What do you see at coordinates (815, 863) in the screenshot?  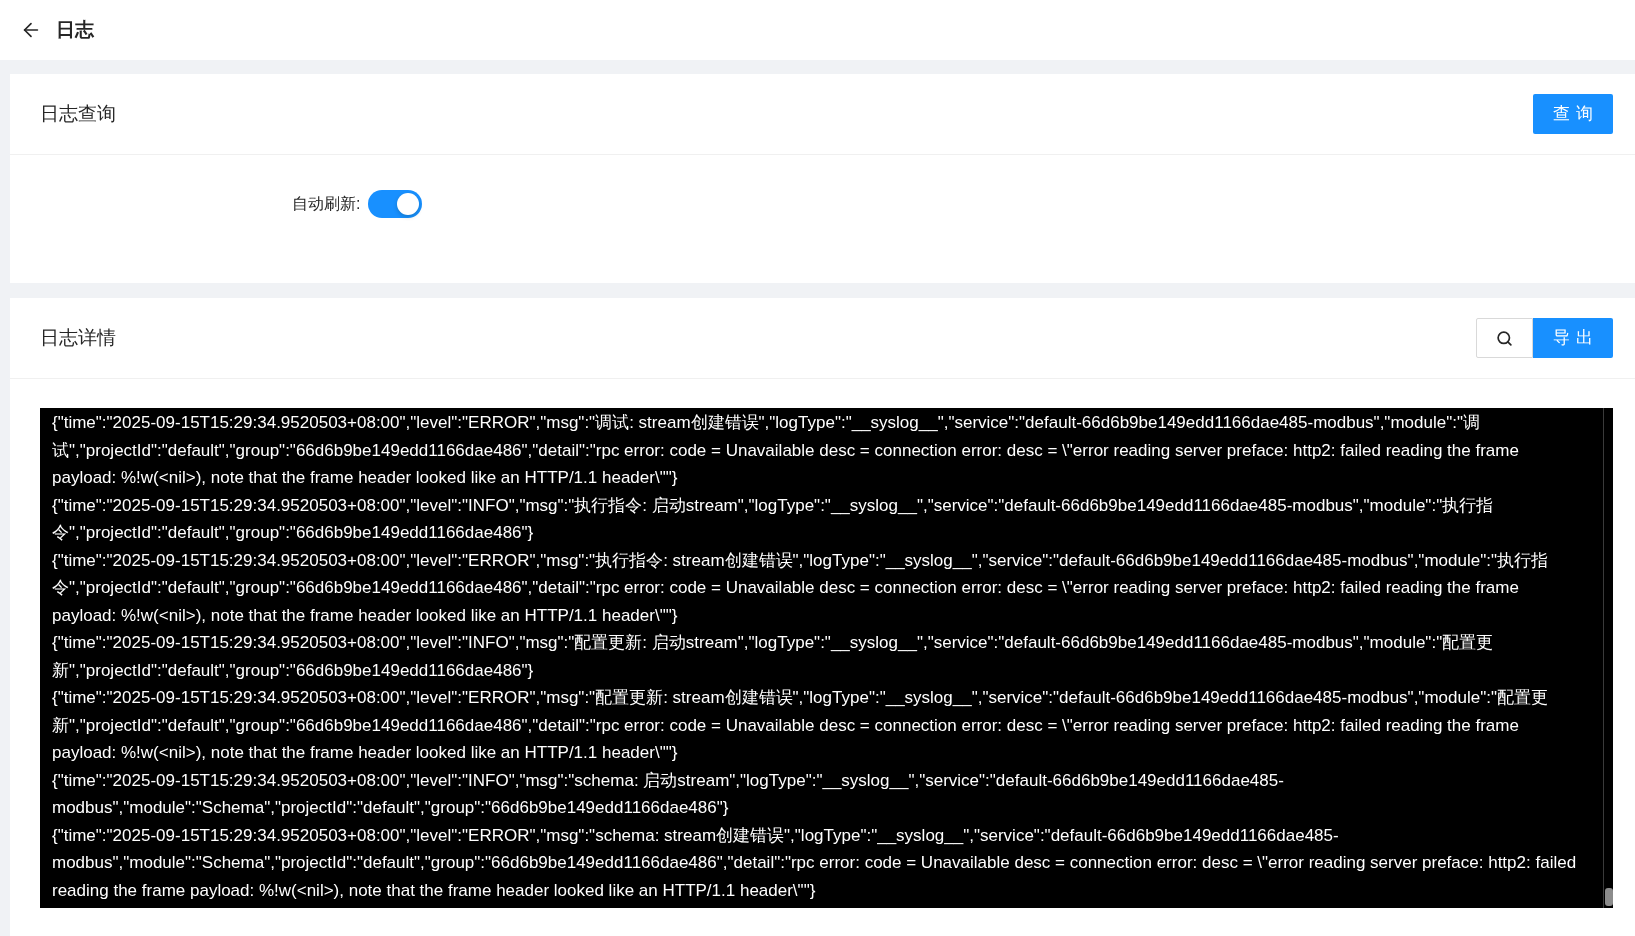 I see `log-line: {"time":"2025-09-15T15:29:34.9520503+08:00","level":"ERROR","msg":"schema: stream创建错误","logType":"__syslog__","service":"default-66d6b9be149edd1166dae485-modbus","module":"Schema","projectId":"default","group":"66d6b9be149edd1166dae486","detail":"rpc error: code = Unavailable desc = connection error: desc = \"error reading server preface: http2: failed reading the frame payload: %!w(<nil>), note that the frame header looked like an HTTP/1.1 header\""}` at bounding box center [815, 863].